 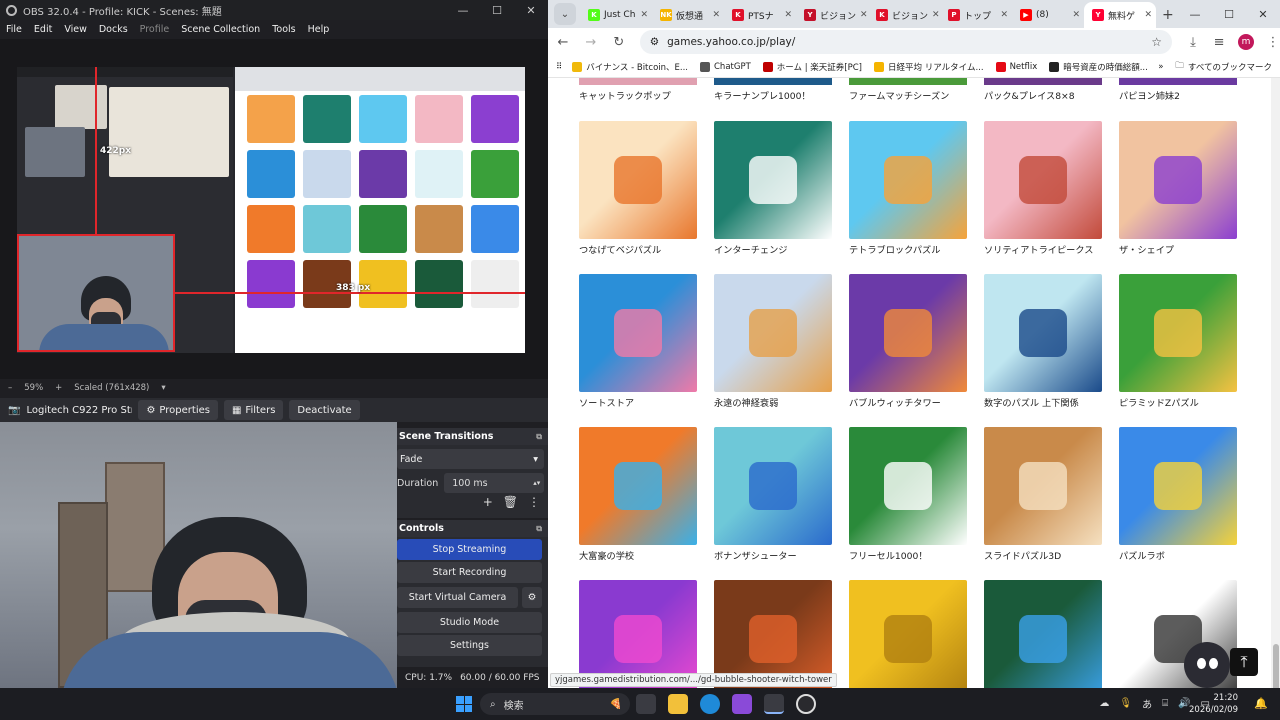 What do you see at coordinates (488, 502) in the screenshot?
I see `add-transition-icon: +` at bounding box center [488, 502].